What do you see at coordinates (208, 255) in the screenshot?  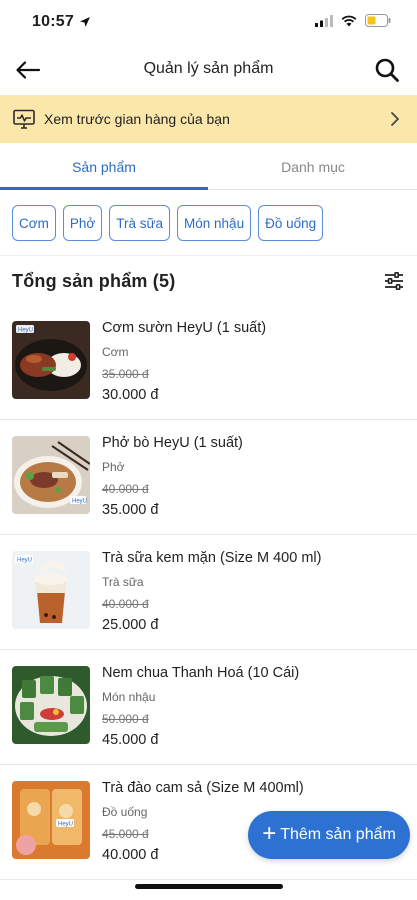 I see `divider` at bounding box center [208, 255].